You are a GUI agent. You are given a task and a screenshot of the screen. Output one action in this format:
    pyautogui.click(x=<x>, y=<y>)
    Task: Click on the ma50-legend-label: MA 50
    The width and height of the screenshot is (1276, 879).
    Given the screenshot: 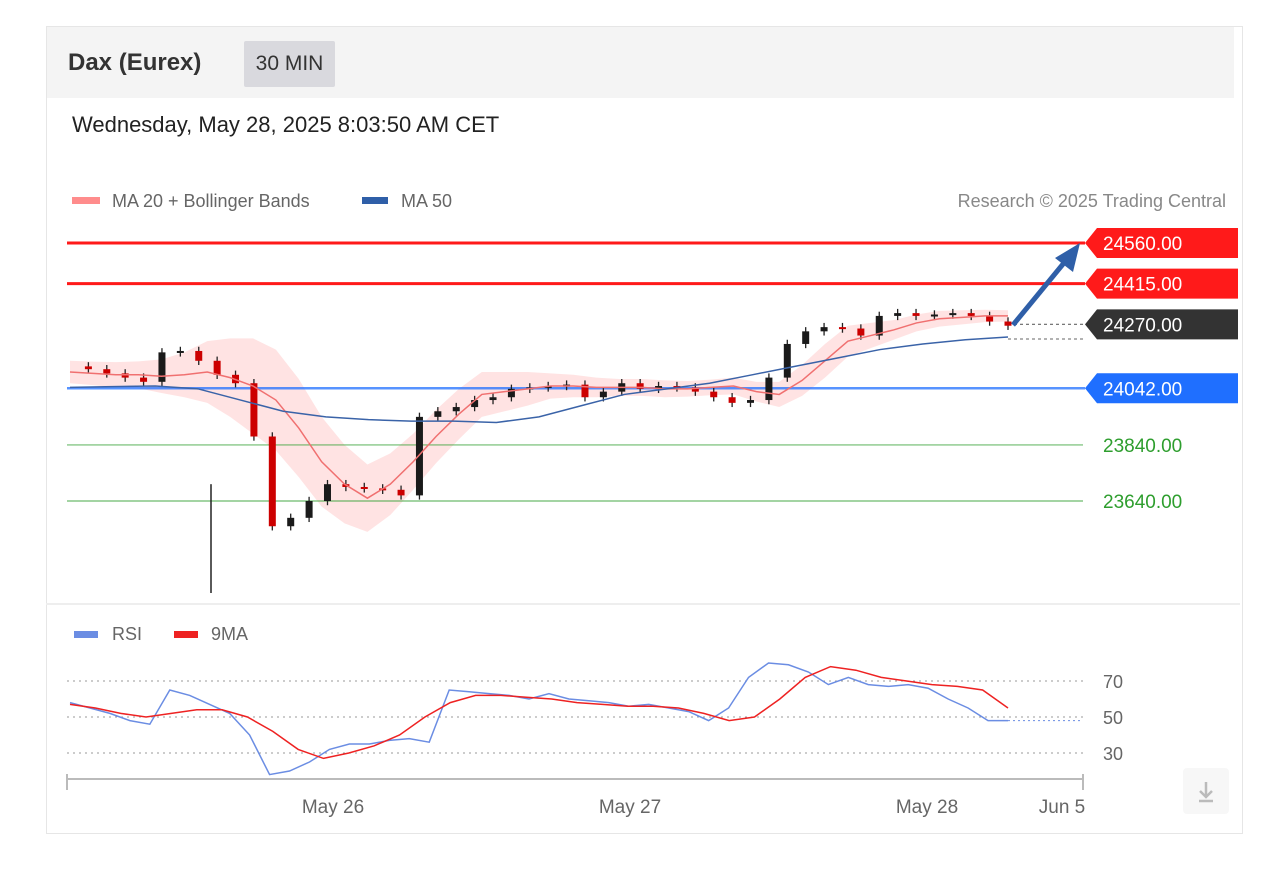 What is the action you would take?
    pyautogui.click(x=426, y=201)
    